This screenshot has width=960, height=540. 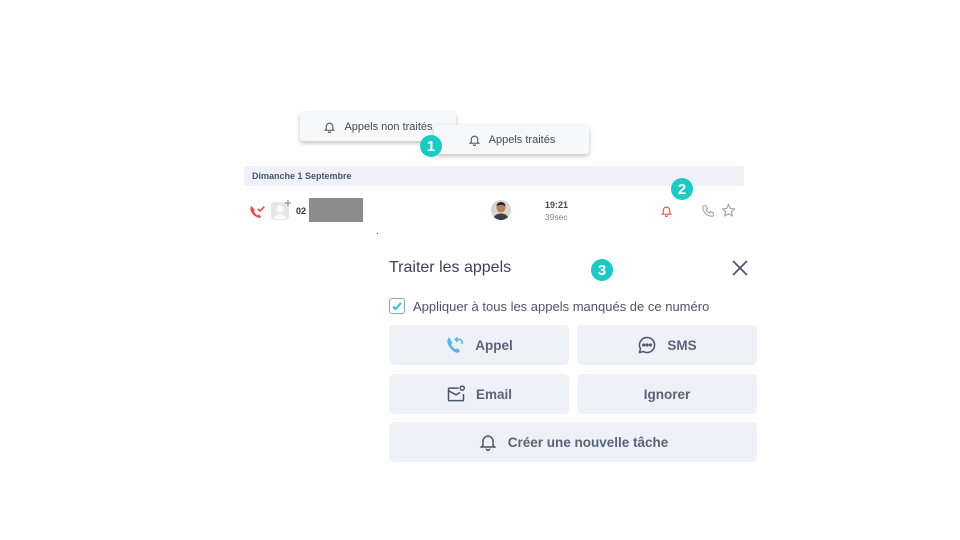 I want to click on new-task-button-label: Créer une nouvelle tâche, so click(x=588, y=442).